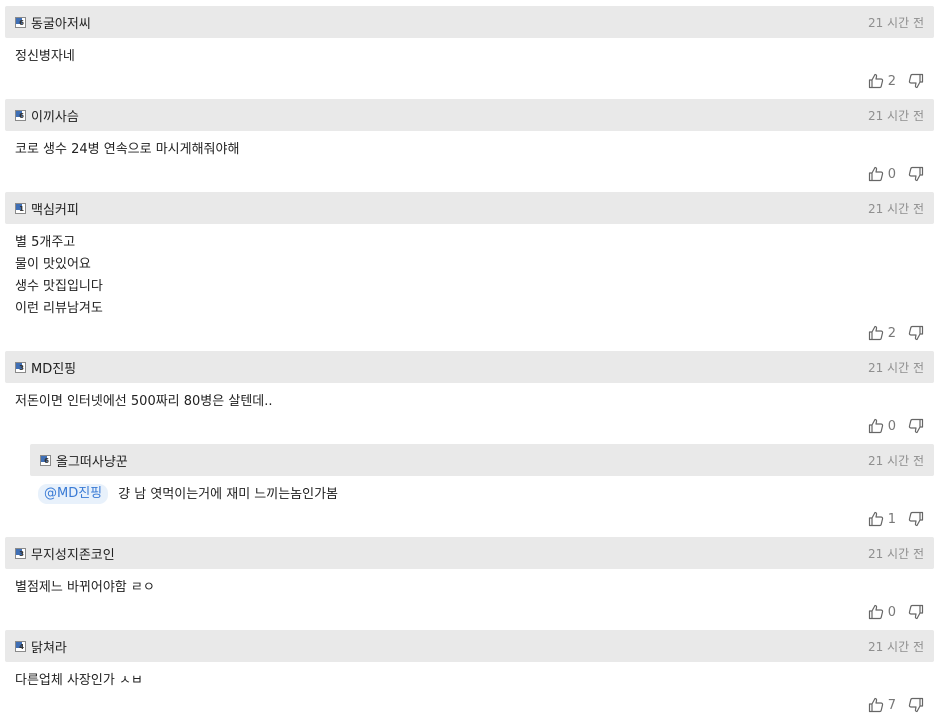 This screenshot has height=720, width=939. Describe the element at coordinates (55, 208) in the screenshot. I see `comment-author: 맥심커피` at that location.